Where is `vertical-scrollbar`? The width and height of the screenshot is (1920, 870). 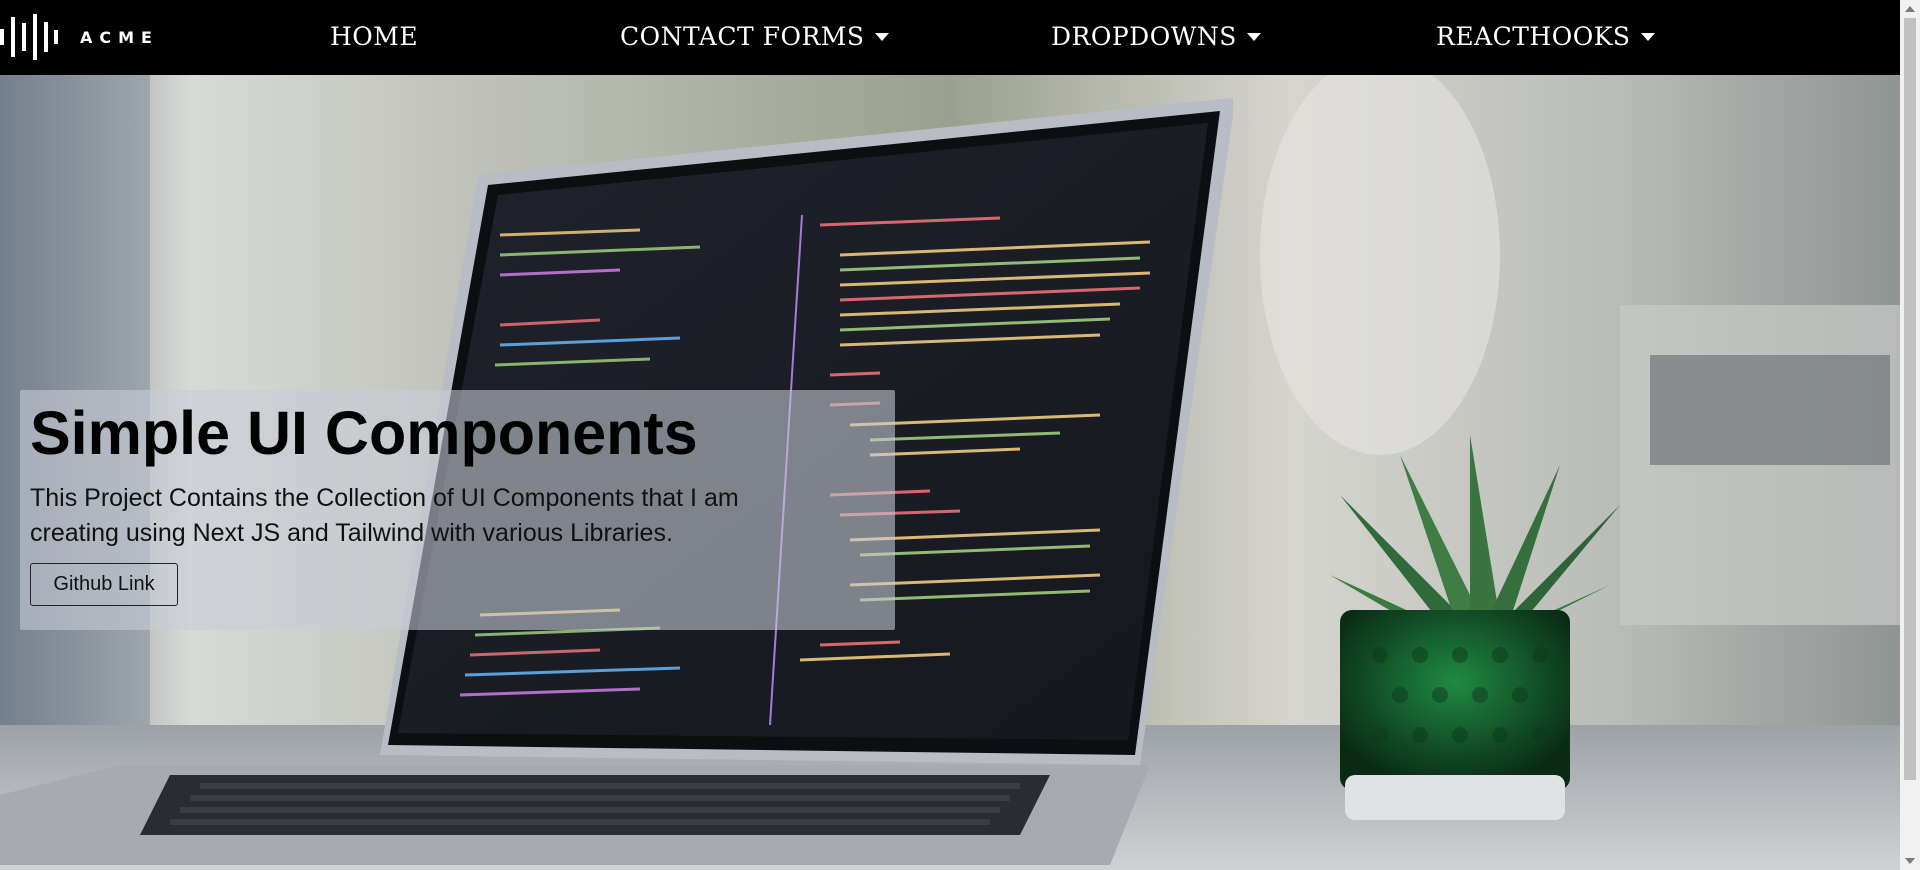
vertical-scrollbar is located at coordinates (1910, 435).